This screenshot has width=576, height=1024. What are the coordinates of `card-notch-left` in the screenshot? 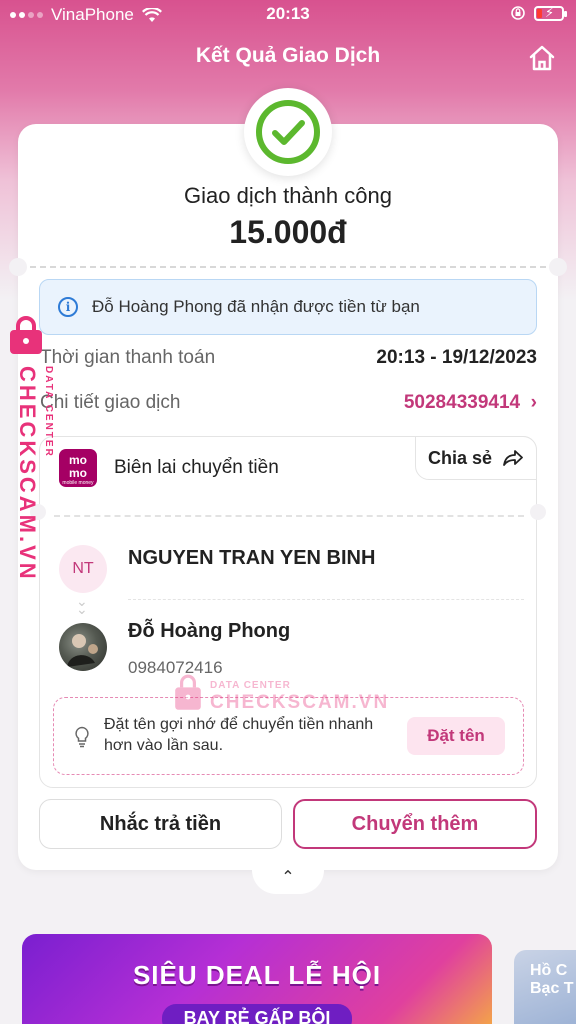 It's located at (18, 267).